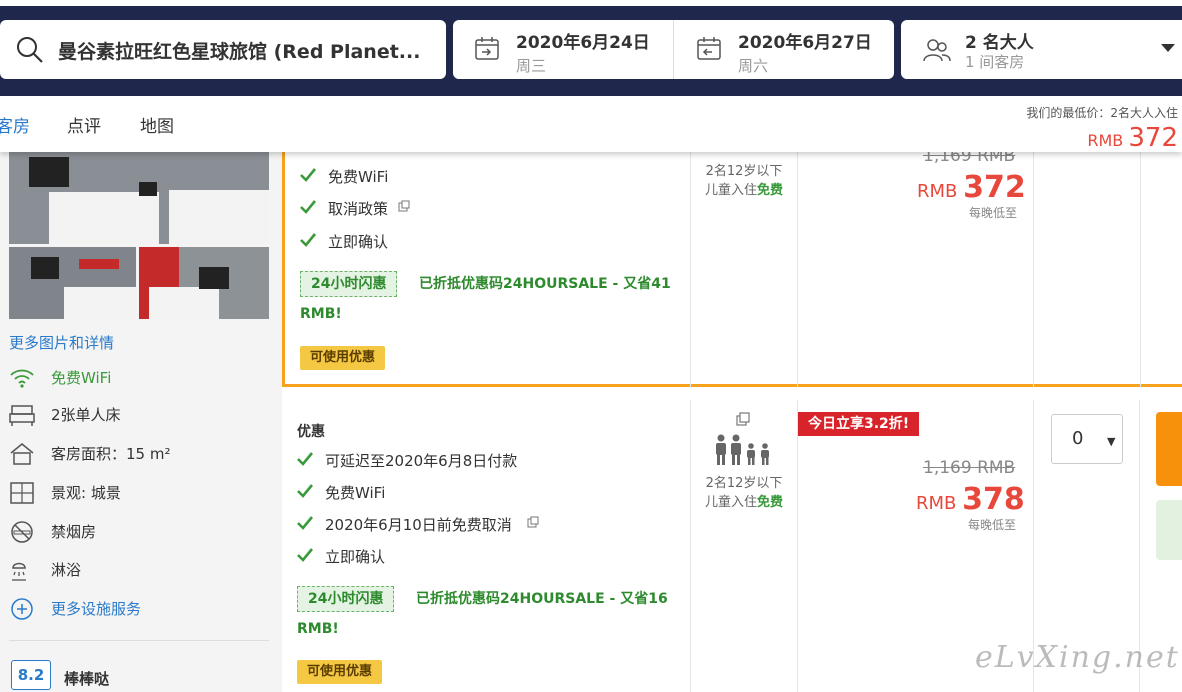 This screenshot has width=1182, height=692. Describe the element at coordinates (753, 66) in the screenshot. I see `checkout-weekday: 周六` at that location.